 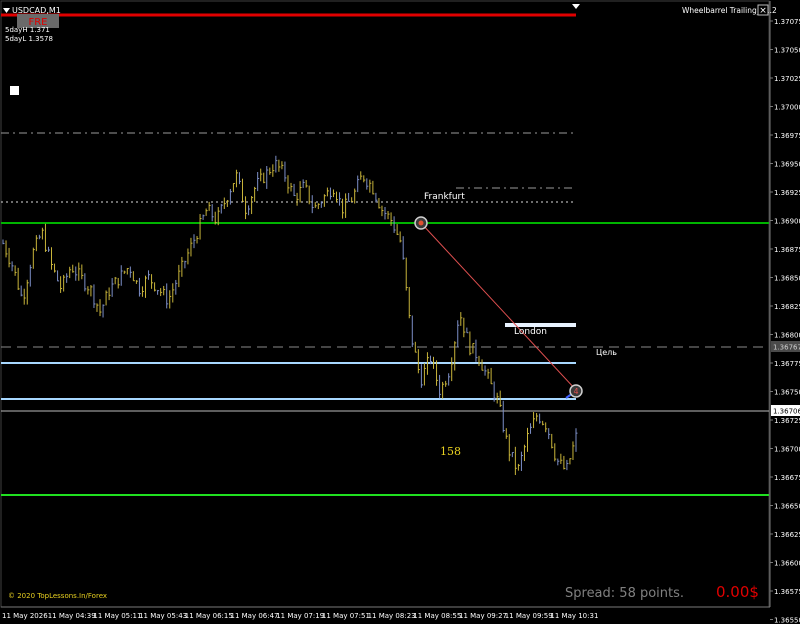 What do you see at coordinates (444, 197) in the screenshot?
I see `frankfurt-label: Frankfurt` at bounding box center [444, 197].